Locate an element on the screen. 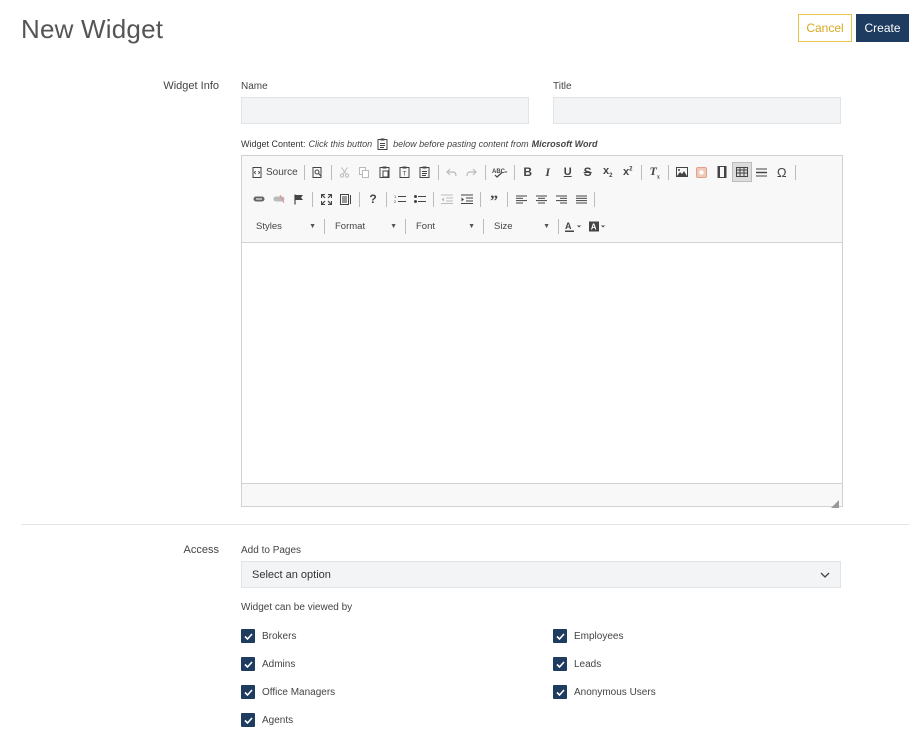 The height and width of the screenshot is (750, 919). special-char-button: Ω is located at coordinates (782, 172).